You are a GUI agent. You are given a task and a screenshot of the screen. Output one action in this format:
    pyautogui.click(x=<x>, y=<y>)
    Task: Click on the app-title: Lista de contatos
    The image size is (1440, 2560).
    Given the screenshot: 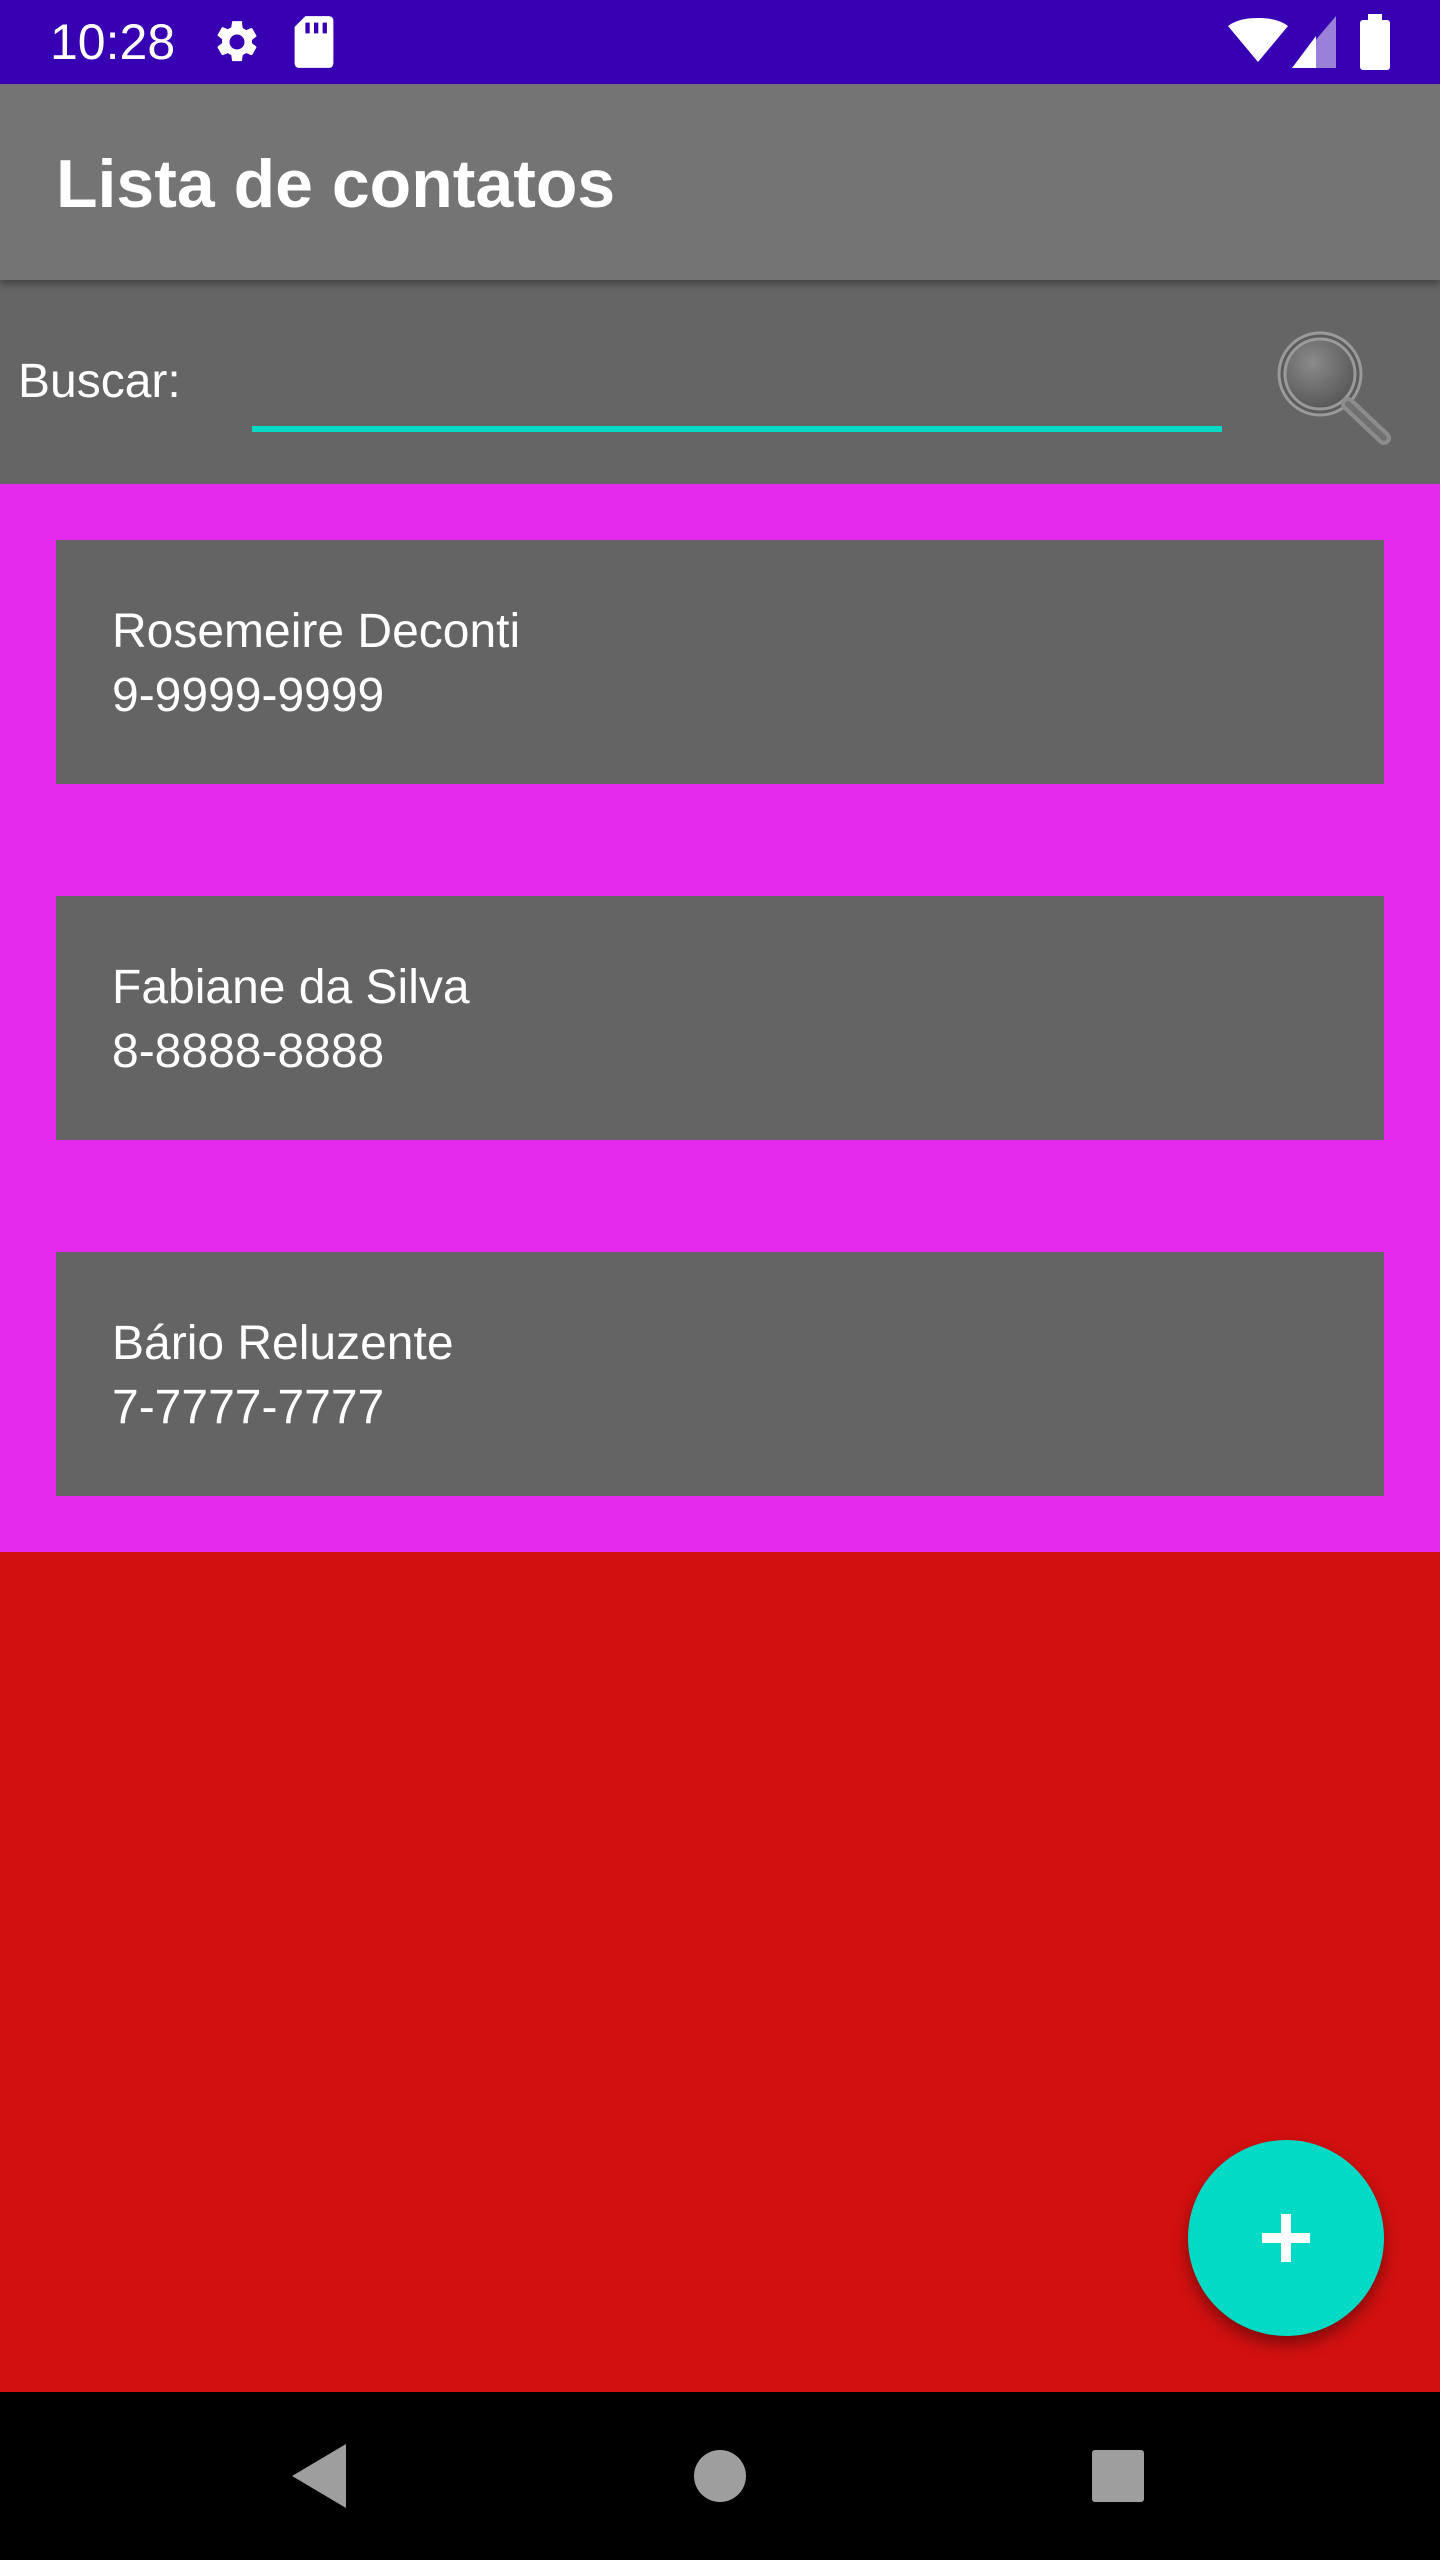 What is the action you would take?
    pyautogui.click(x=336, y=184)
    